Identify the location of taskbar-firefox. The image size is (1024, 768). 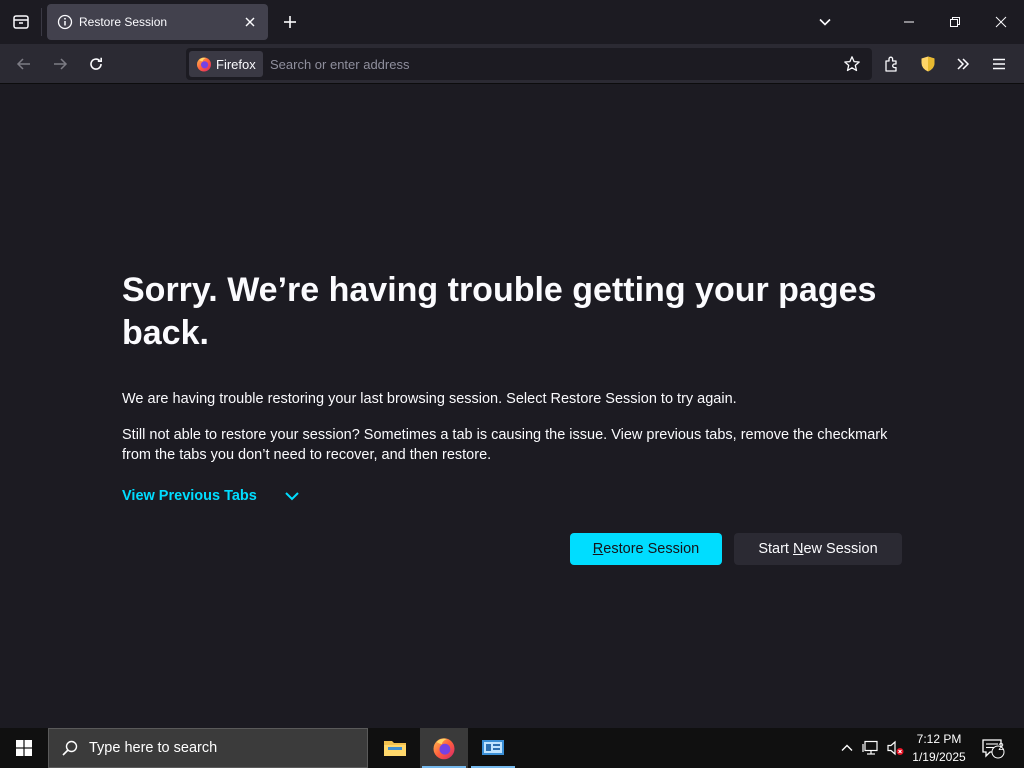
(444, 748).